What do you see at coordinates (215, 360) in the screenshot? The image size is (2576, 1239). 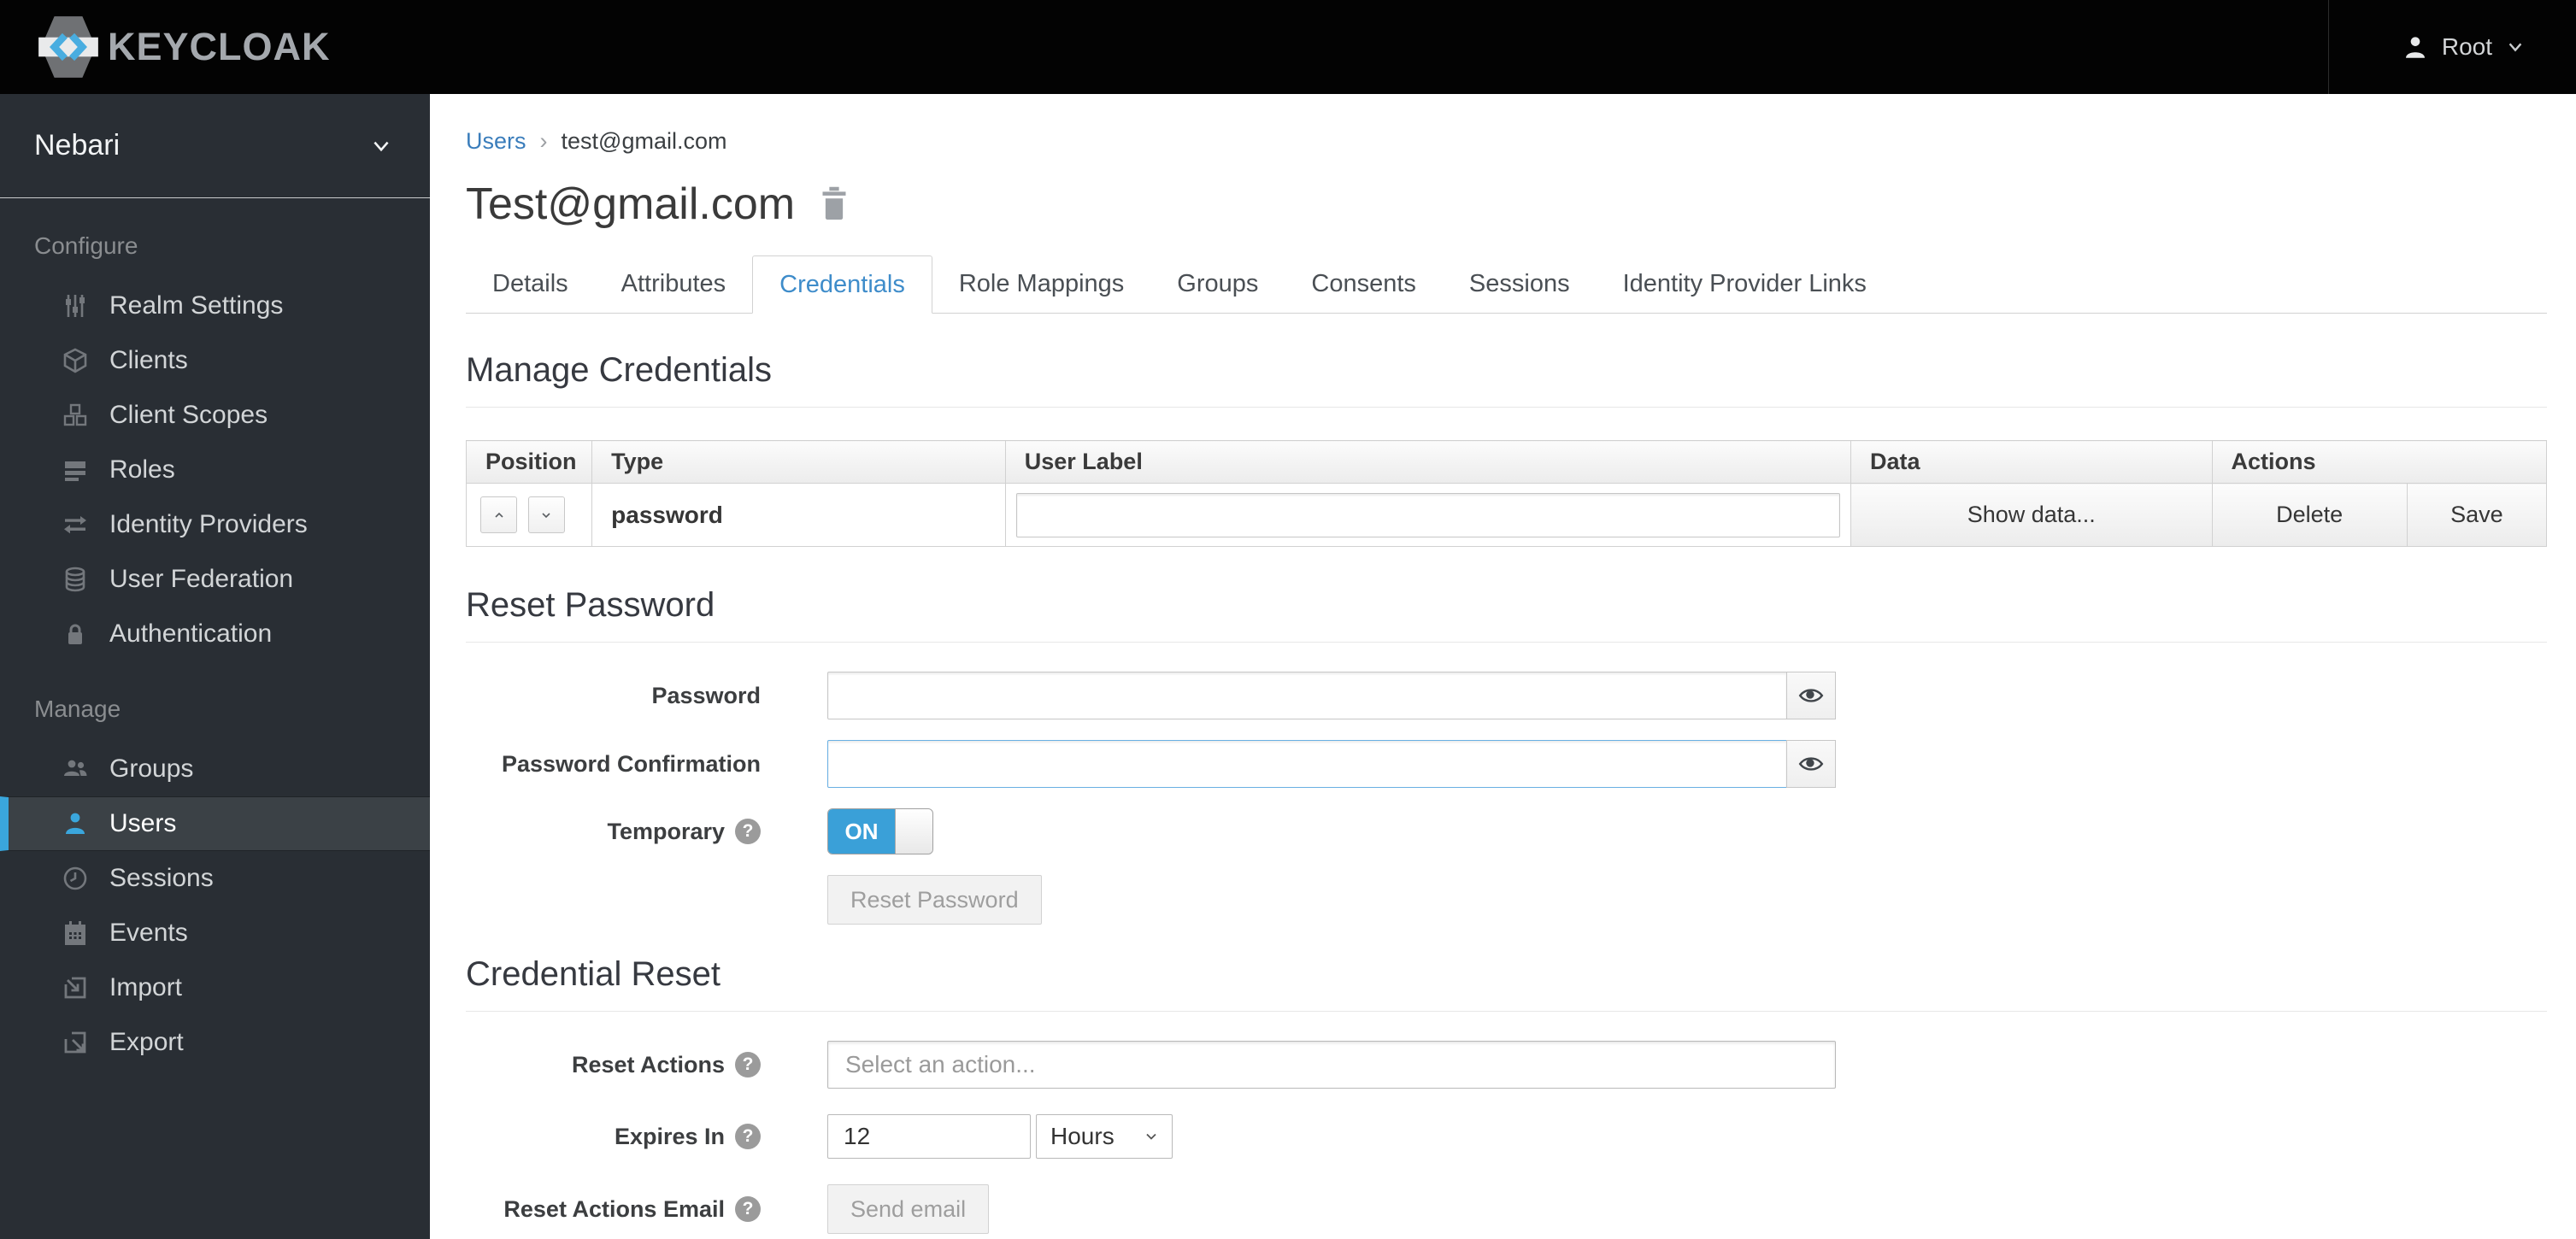 I see `sidebar-item-clients: Clients` at bounding box center [215, 360].